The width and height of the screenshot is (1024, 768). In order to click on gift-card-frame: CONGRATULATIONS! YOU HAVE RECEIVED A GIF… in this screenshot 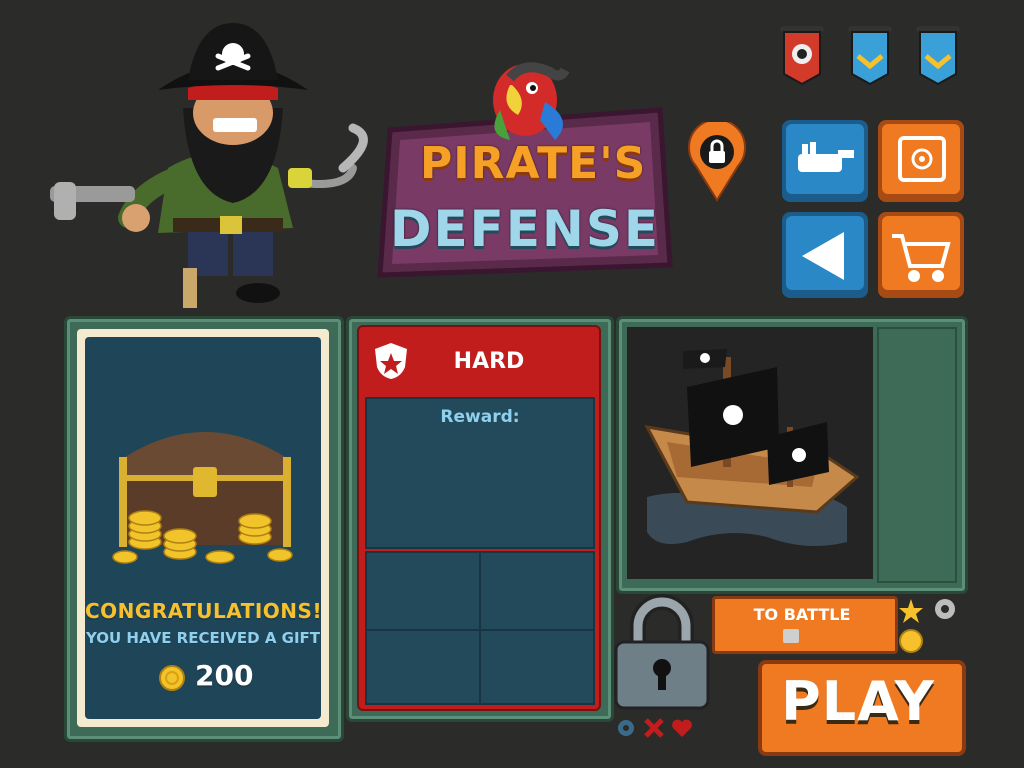, I will do `click(203, 528)`.